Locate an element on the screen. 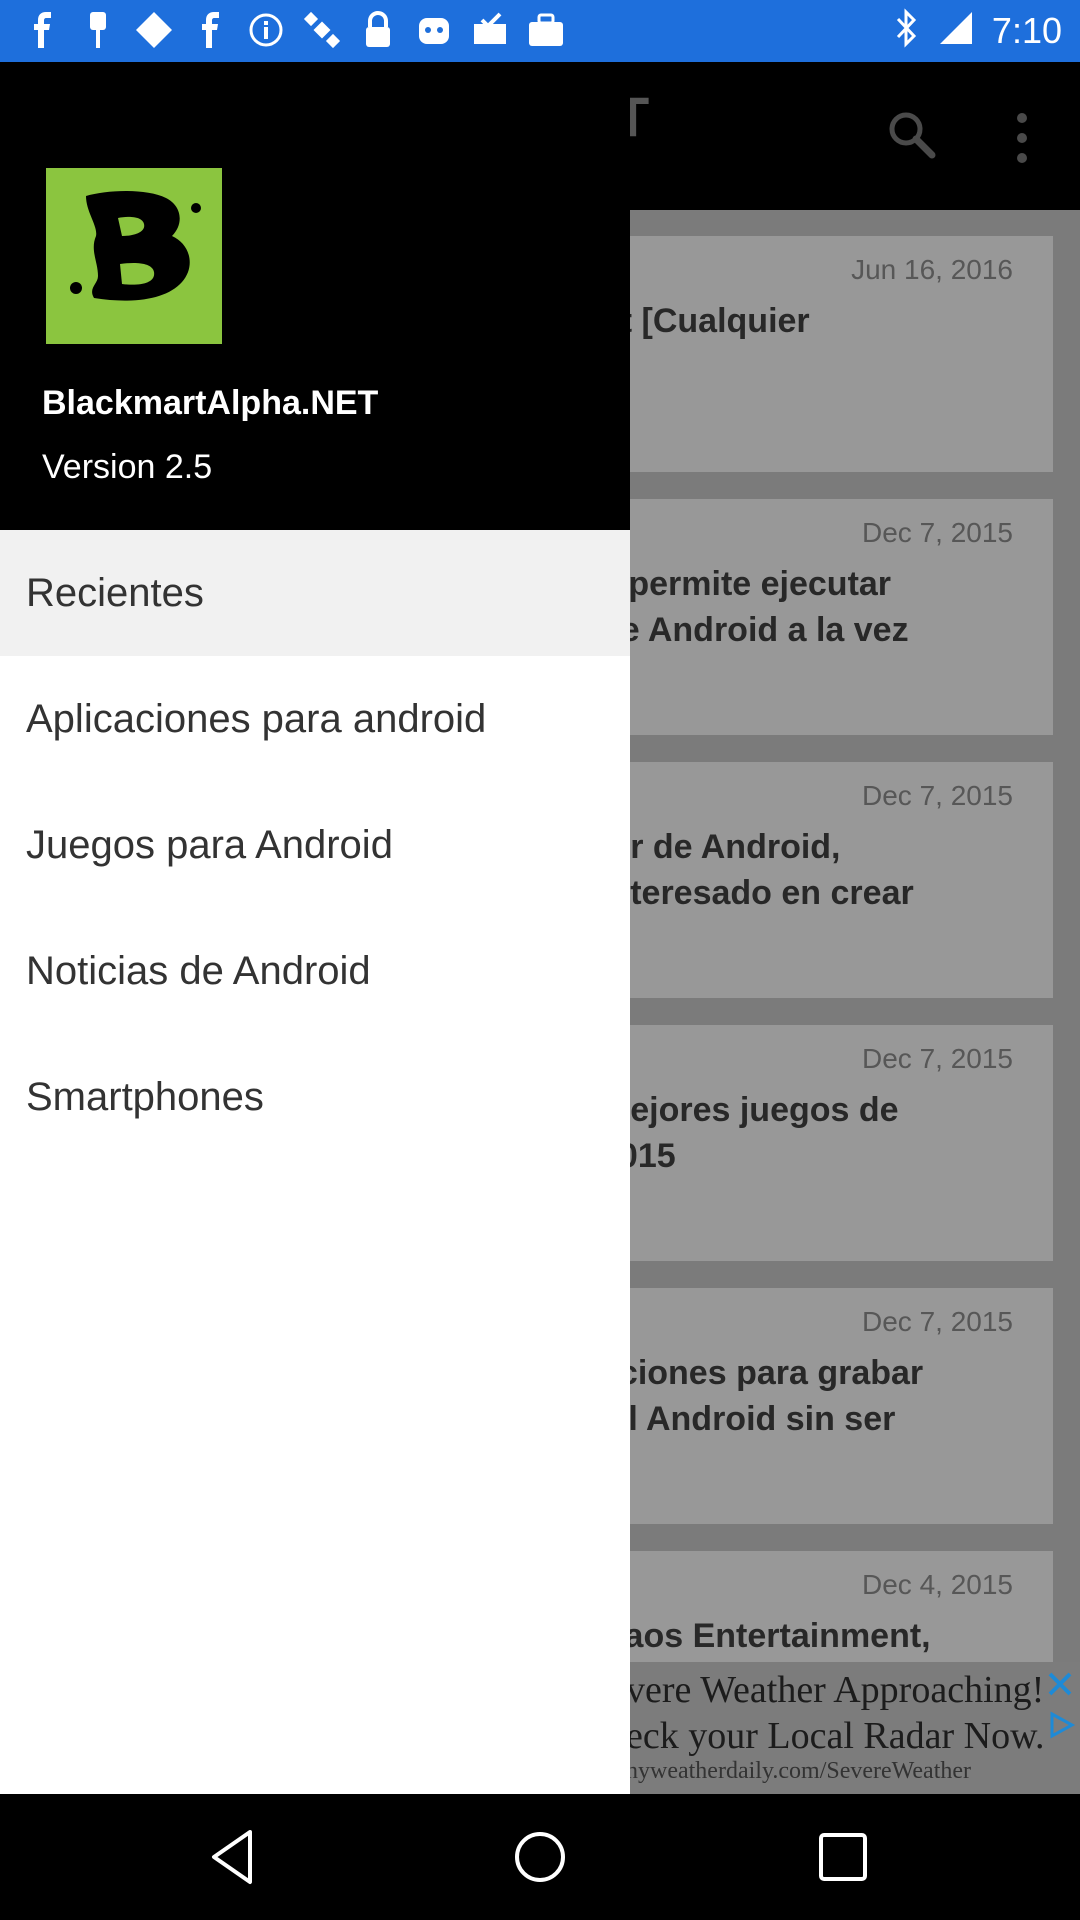 The image size is (1080, 1920). app-logo is located at coordinates (134, 256).